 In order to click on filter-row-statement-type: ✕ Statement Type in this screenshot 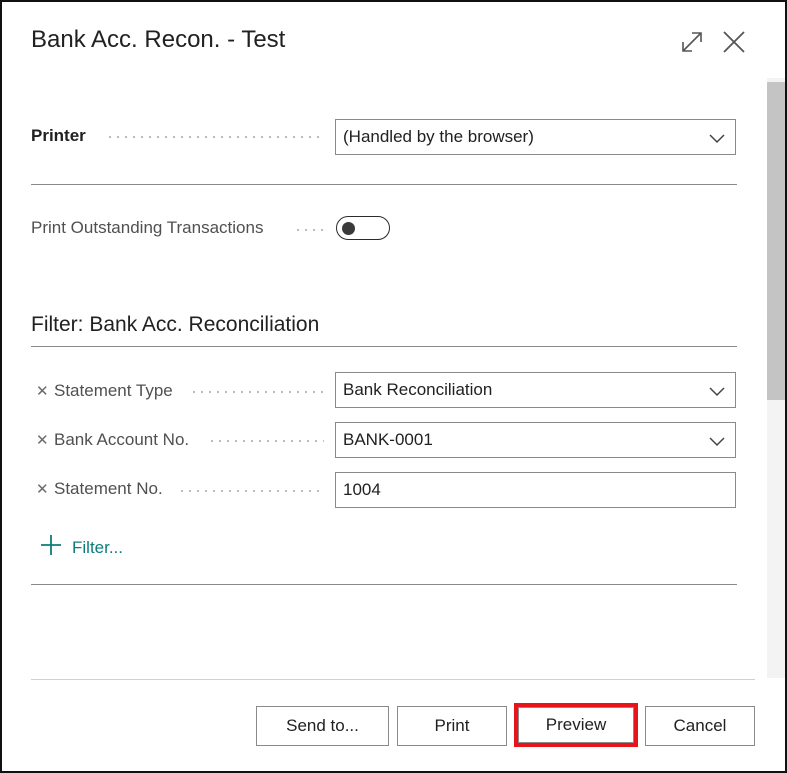, I will do `click(104, 391)`.